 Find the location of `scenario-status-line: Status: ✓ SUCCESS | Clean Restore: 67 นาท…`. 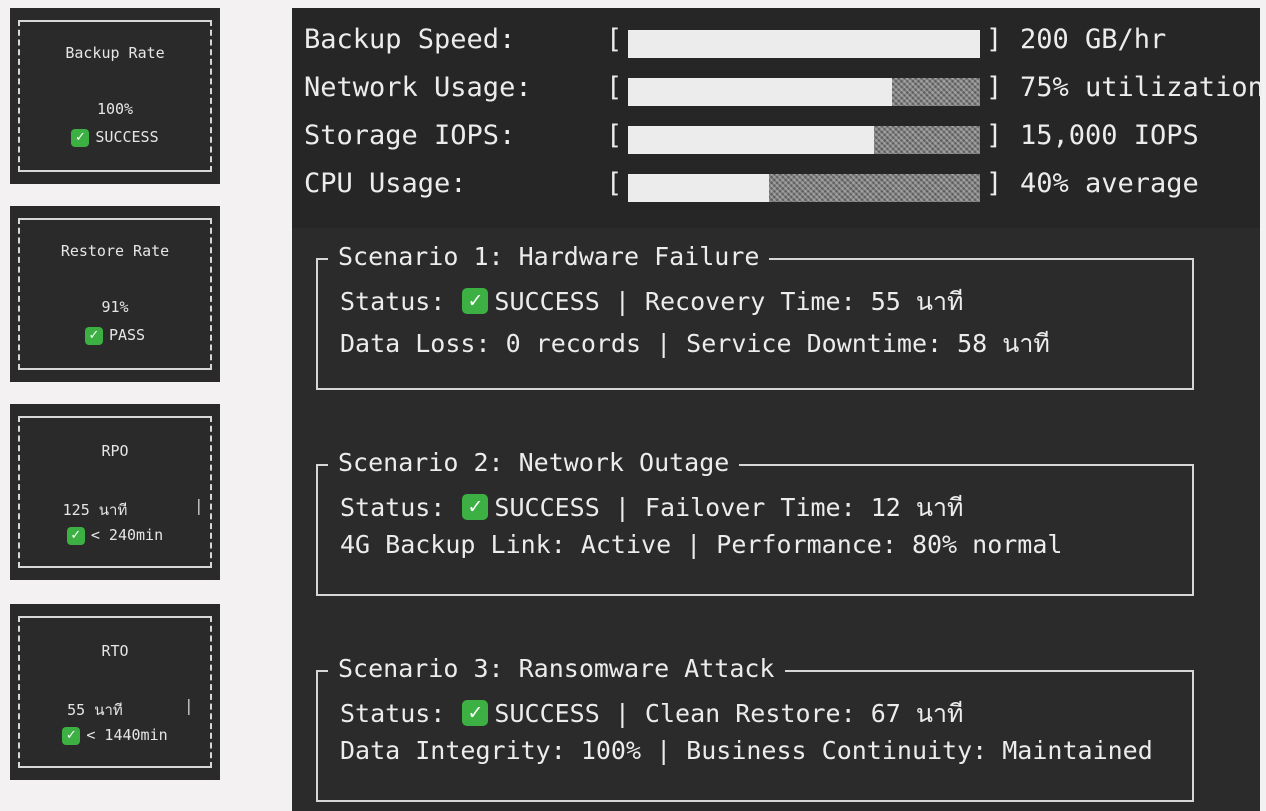

scenario-status-line: Status: ✓ SUCCESS | Clean Restore: 67 นาท… is located at coordinates (651, 714).